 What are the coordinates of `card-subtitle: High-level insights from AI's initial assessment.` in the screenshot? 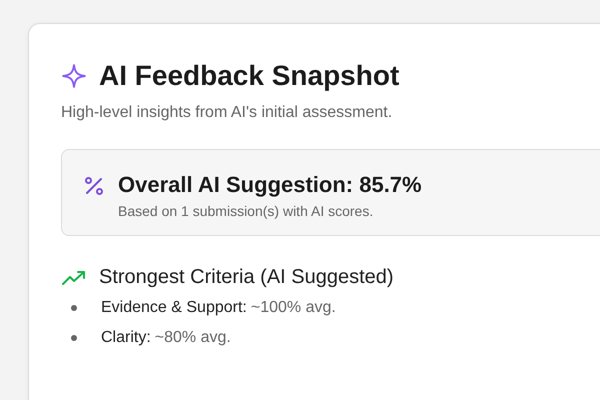 It's located at (227, 113).